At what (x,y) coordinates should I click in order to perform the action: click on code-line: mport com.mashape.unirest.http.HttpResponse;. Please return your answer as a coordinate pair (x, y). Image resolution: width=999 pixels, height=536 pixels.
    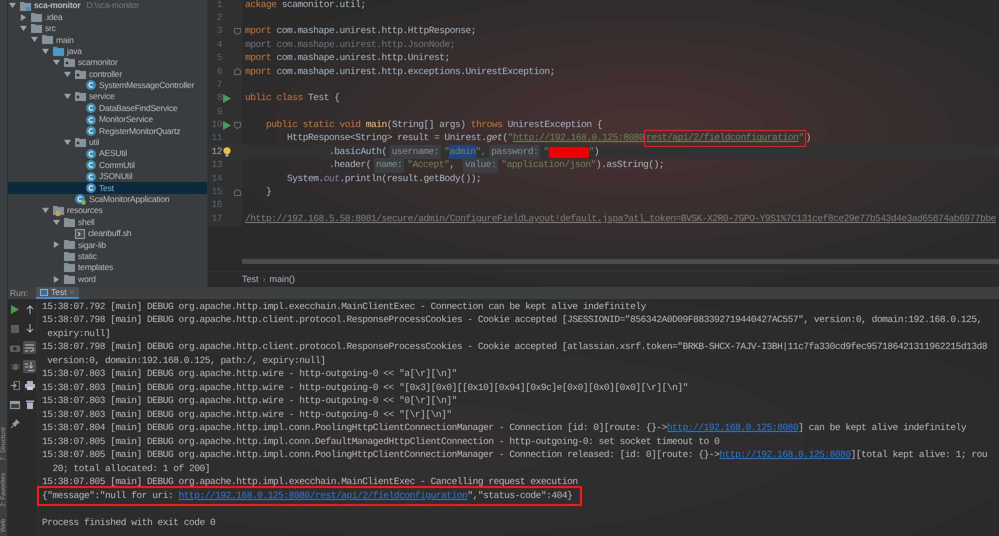
    Looking at the image, I should click on (360, 31).